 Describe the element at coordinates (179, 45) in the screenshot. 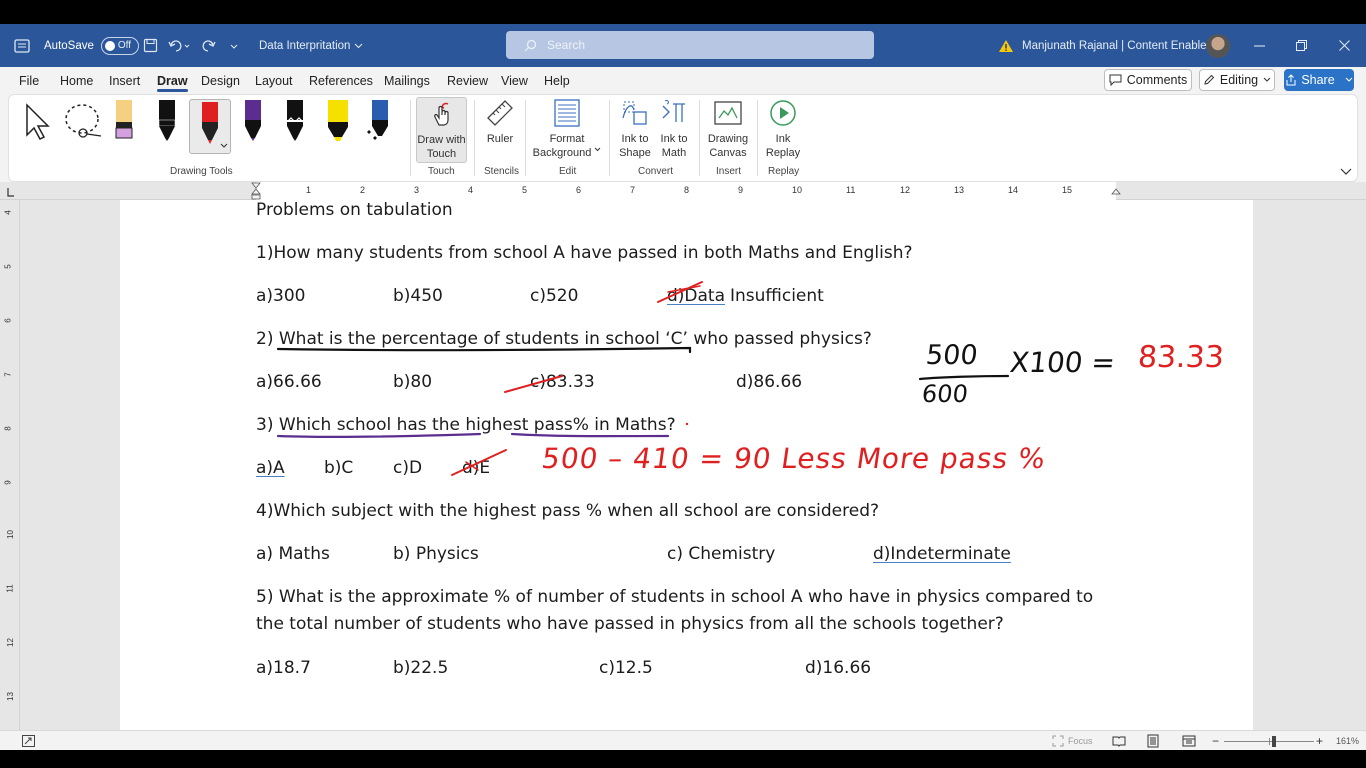

I see `undo-icon` at that location.